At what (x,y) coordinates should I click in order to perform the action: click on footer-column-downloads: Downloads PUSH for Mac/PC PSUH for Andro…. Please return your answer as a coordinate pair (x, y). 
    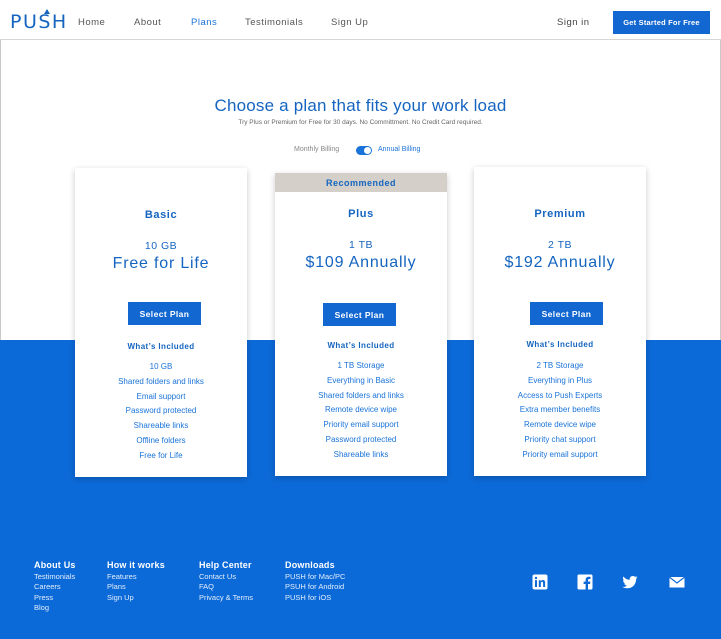
    Looking at the image, I should click on (315, 581).